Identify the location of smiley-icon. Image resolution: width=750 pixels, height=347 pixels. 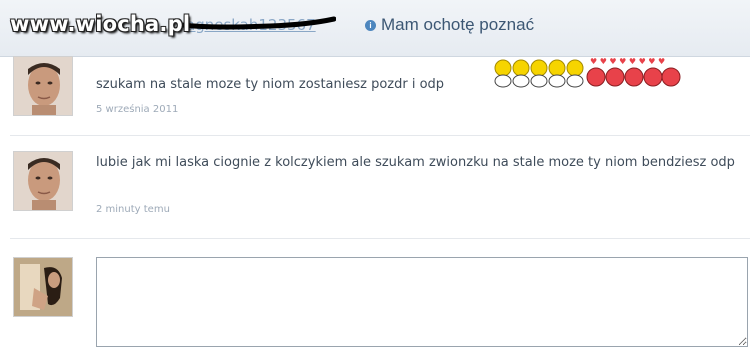
(539, 73).